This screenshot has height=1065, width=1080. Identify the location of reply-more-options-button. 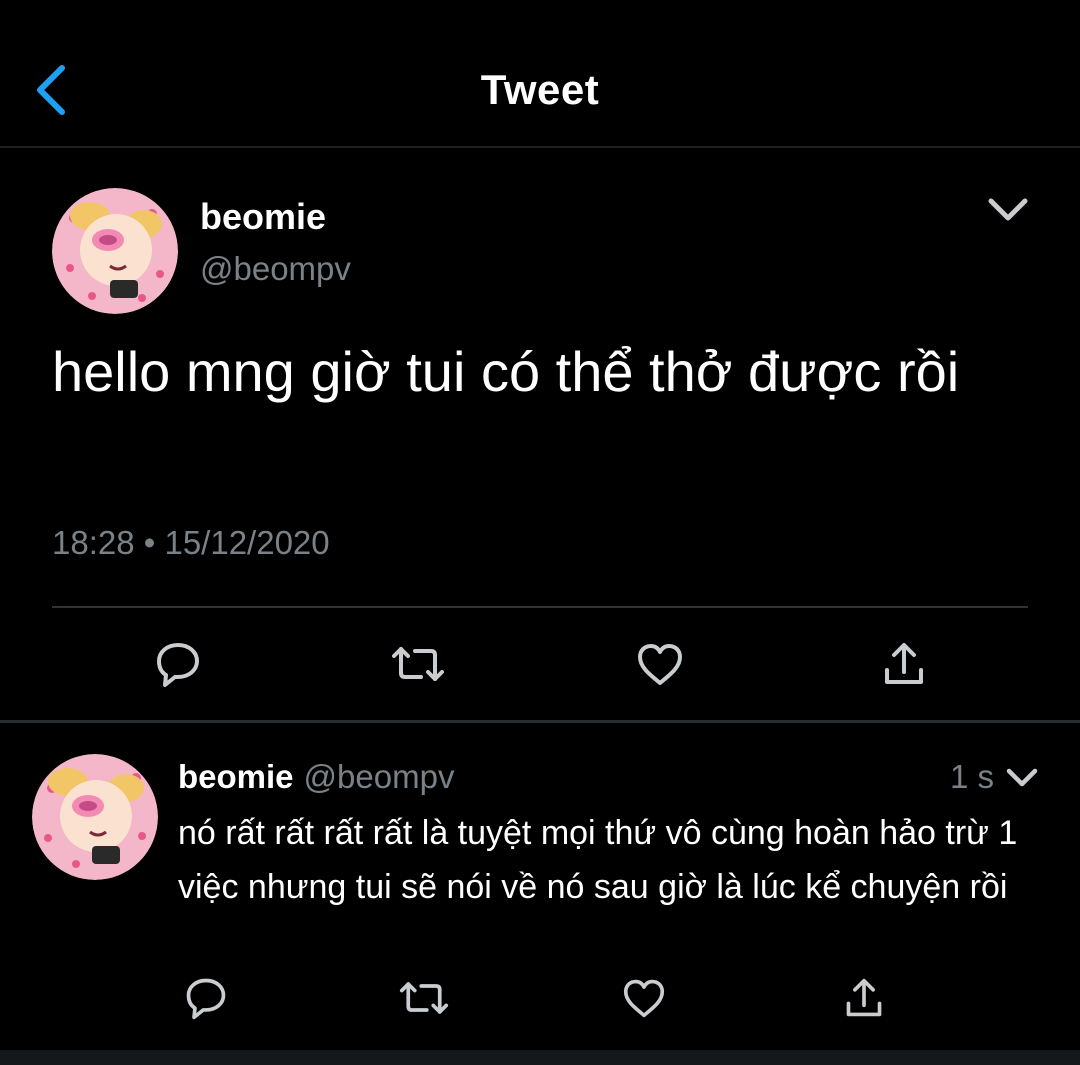
(1022, 778).